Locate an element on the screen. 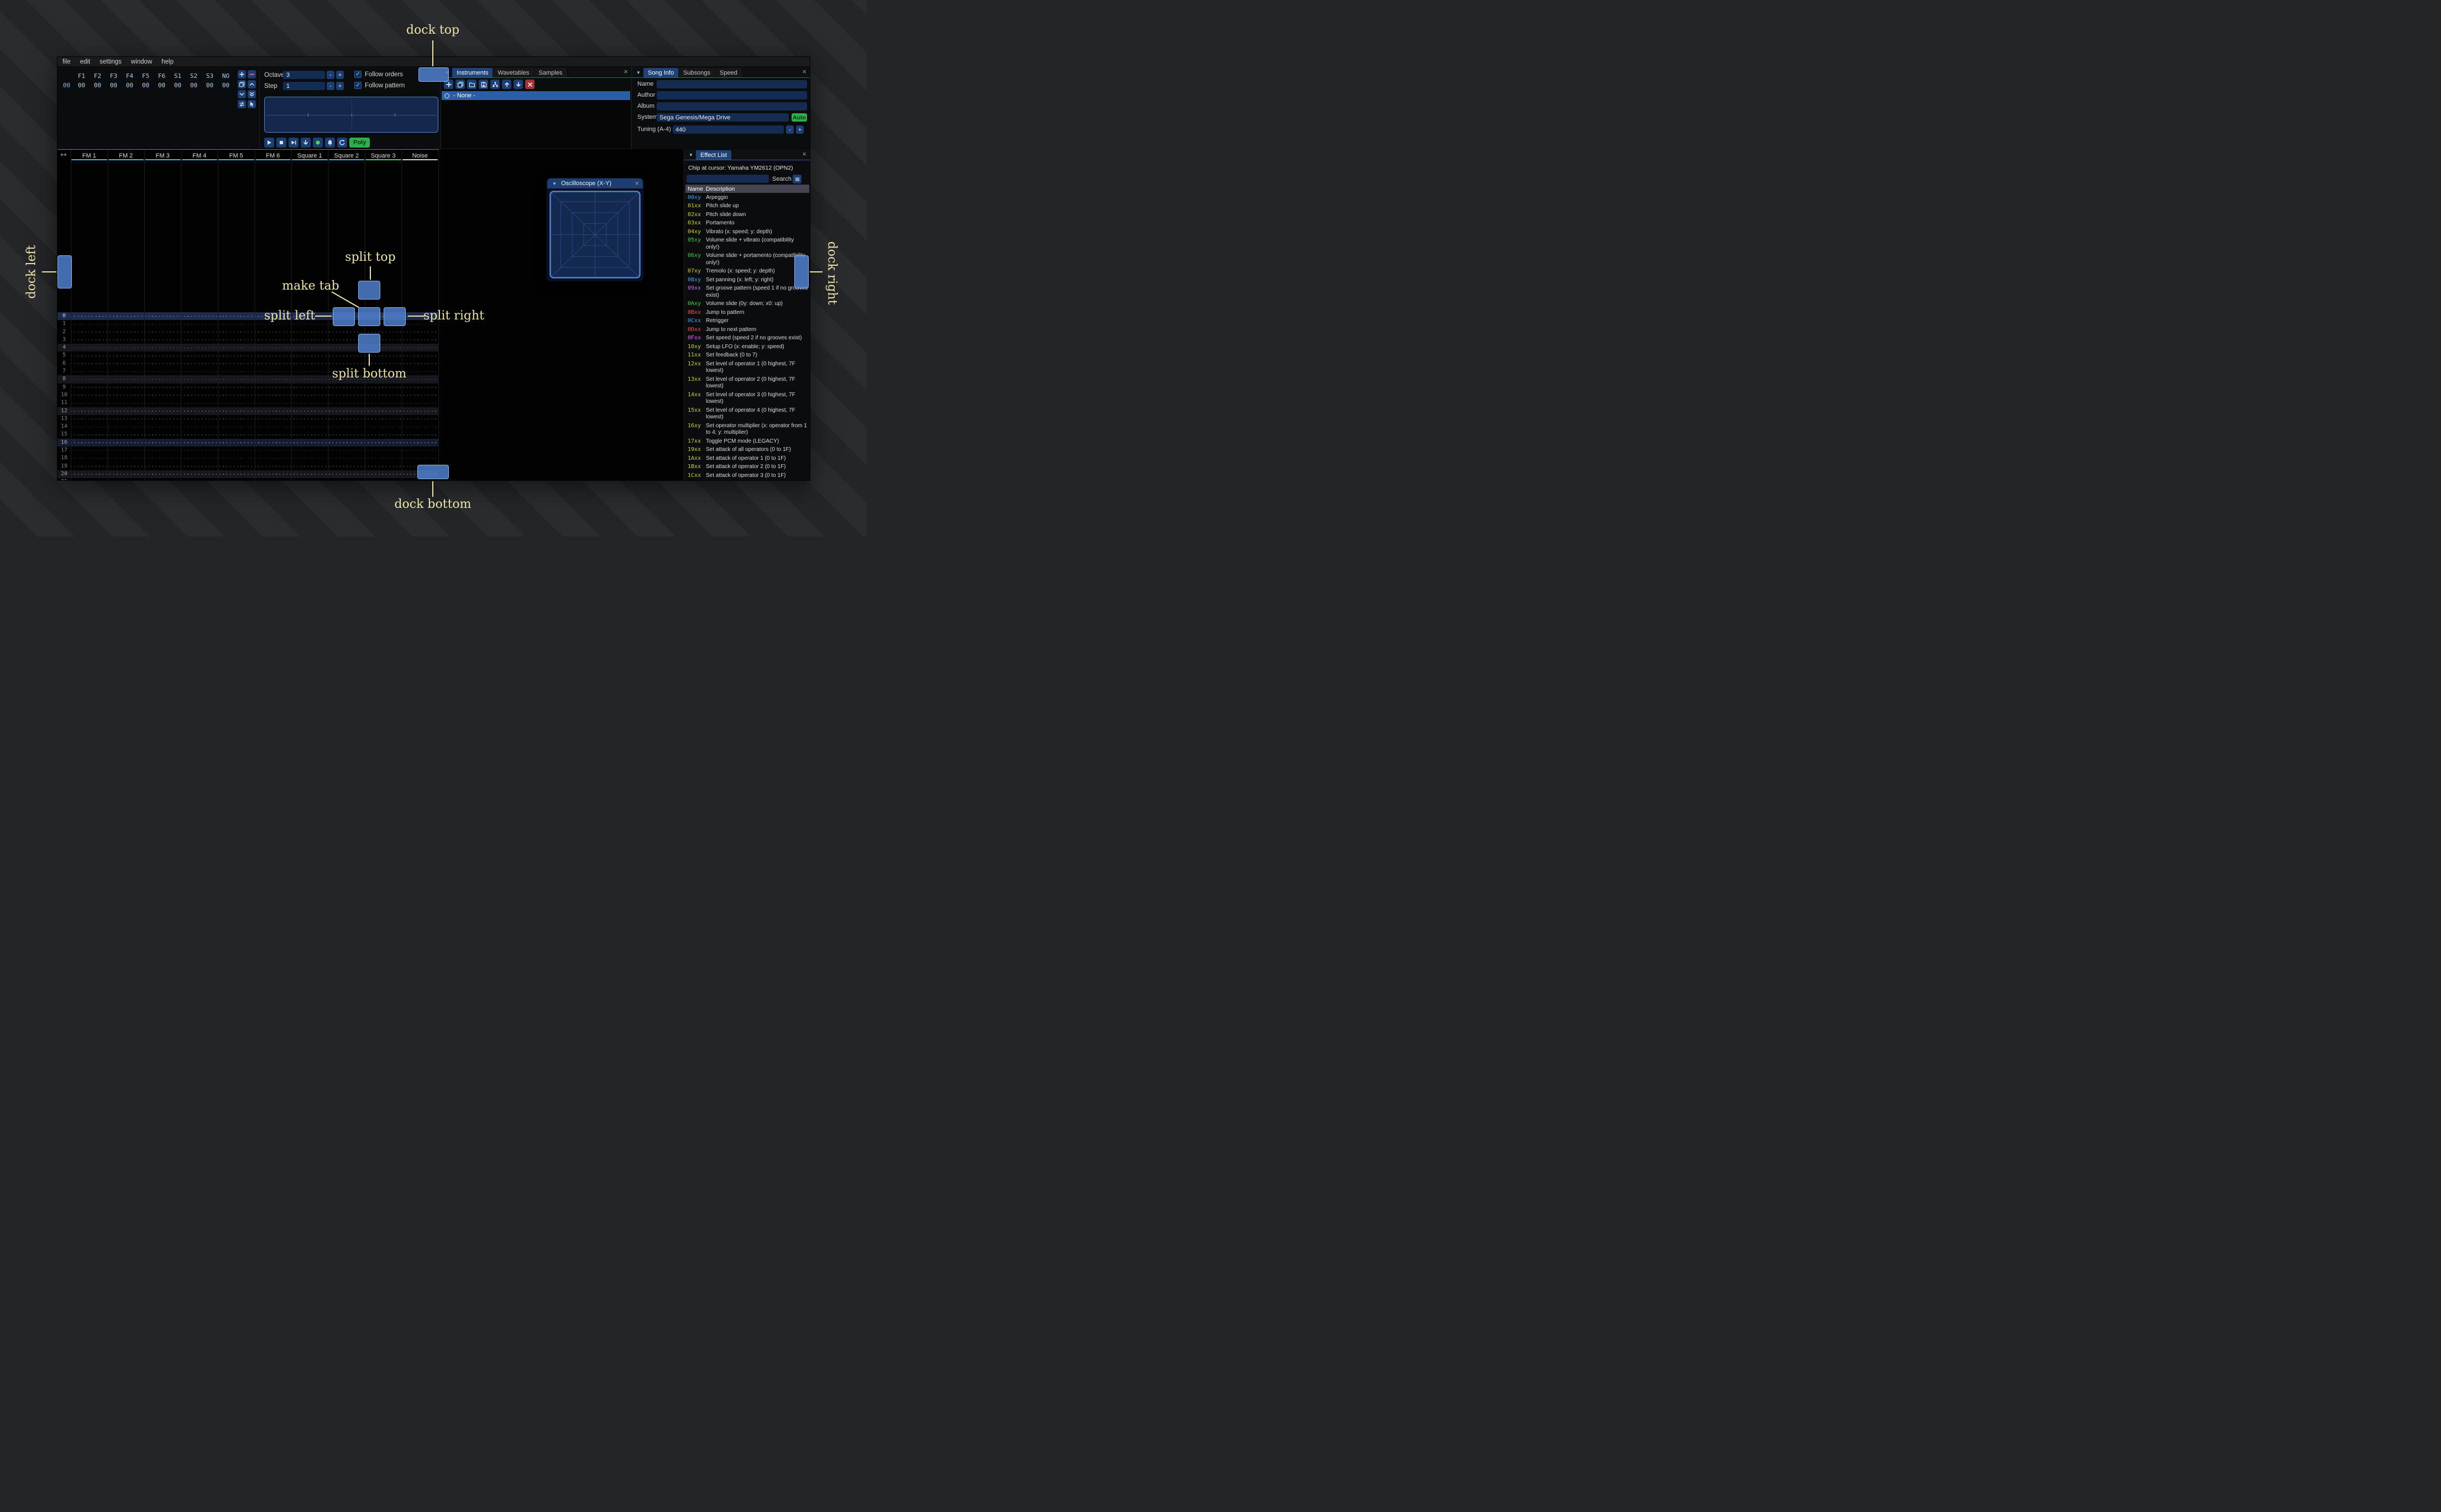  poly-toggle: Poly is located at coordinates (359, 143).